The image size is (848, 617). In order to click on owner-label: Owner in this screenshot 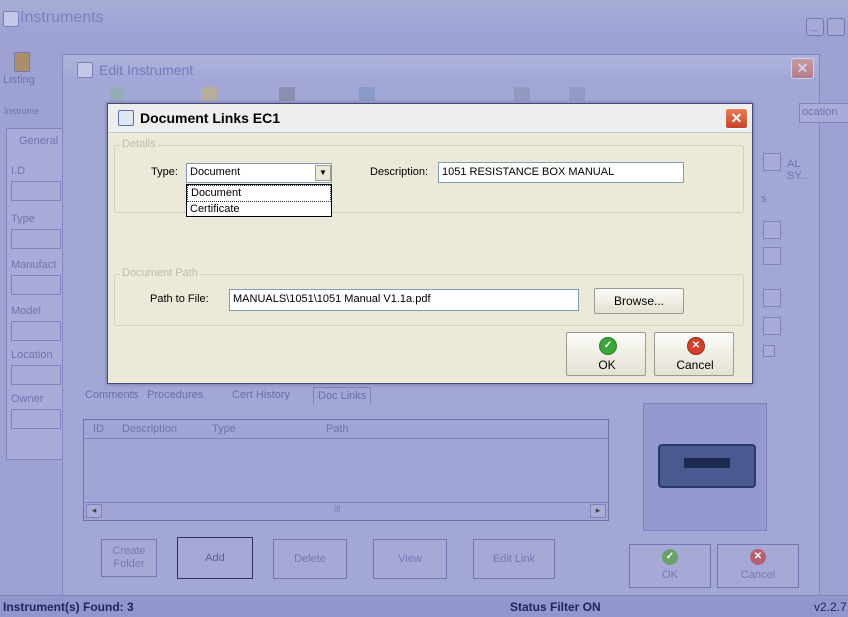, I will do `click(27, 399)`.